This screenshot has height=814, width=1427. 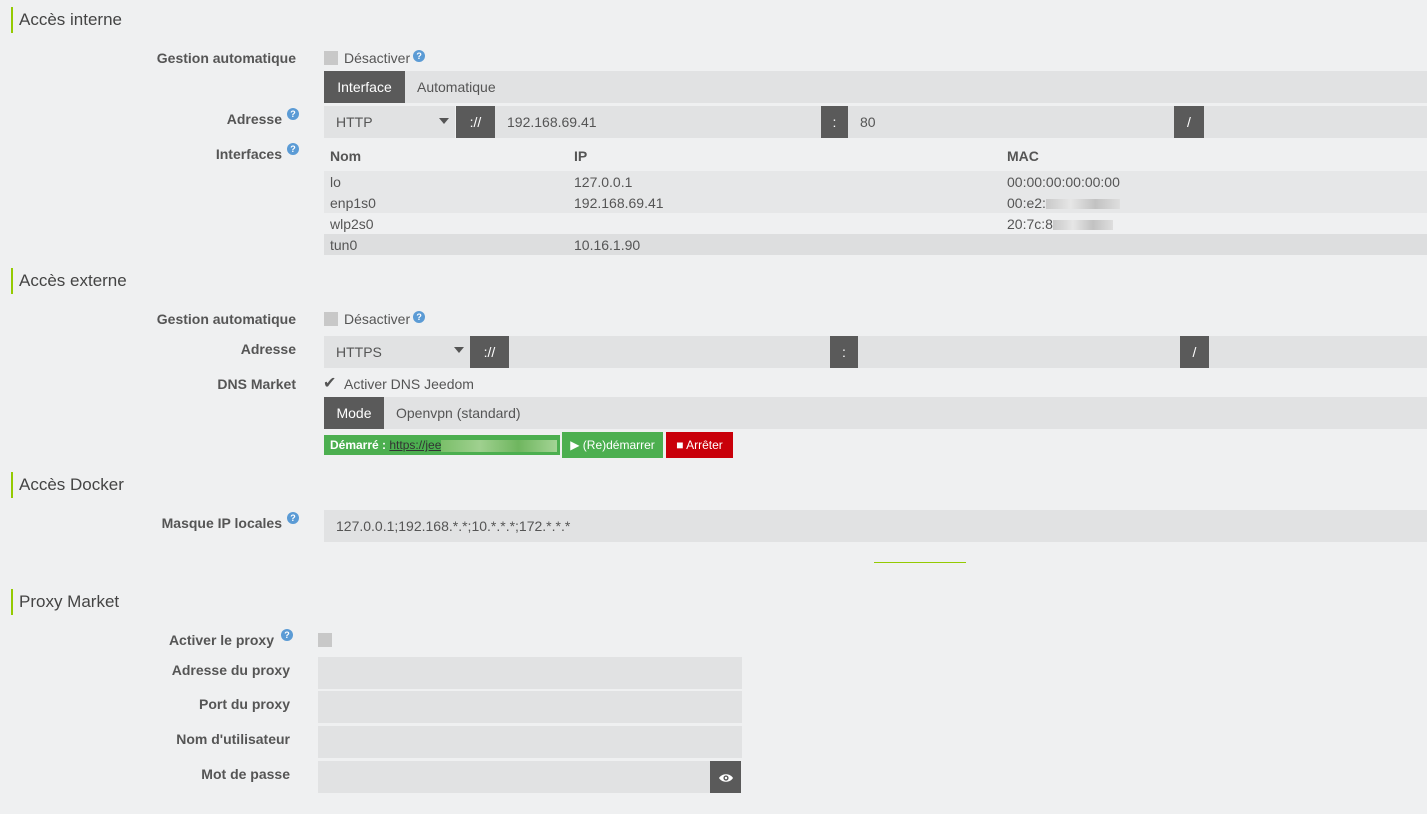 I want to click on internal-port-input: 80, so click(x=1011, y=122).